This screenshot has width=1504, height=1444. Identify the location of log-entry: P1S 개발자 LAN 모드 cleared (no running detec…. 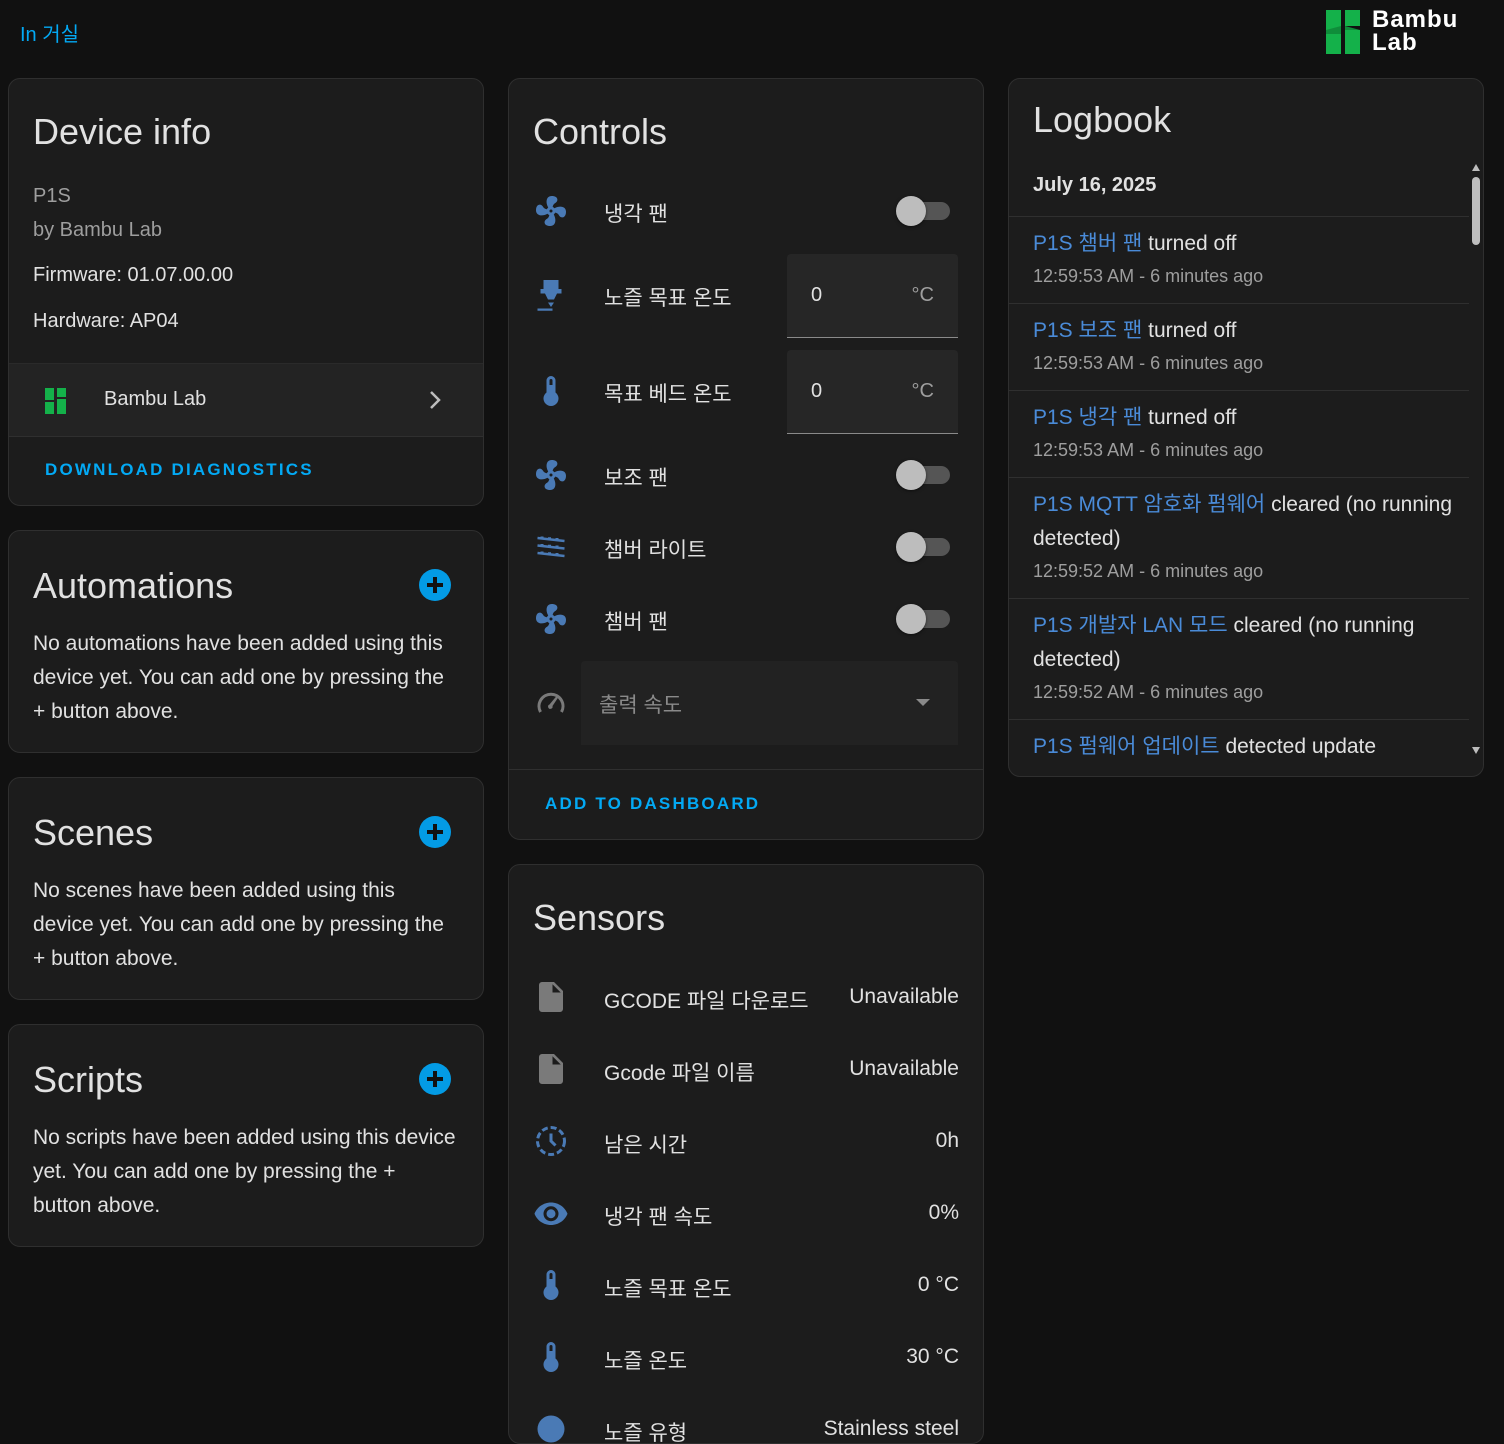
(1239, 659).